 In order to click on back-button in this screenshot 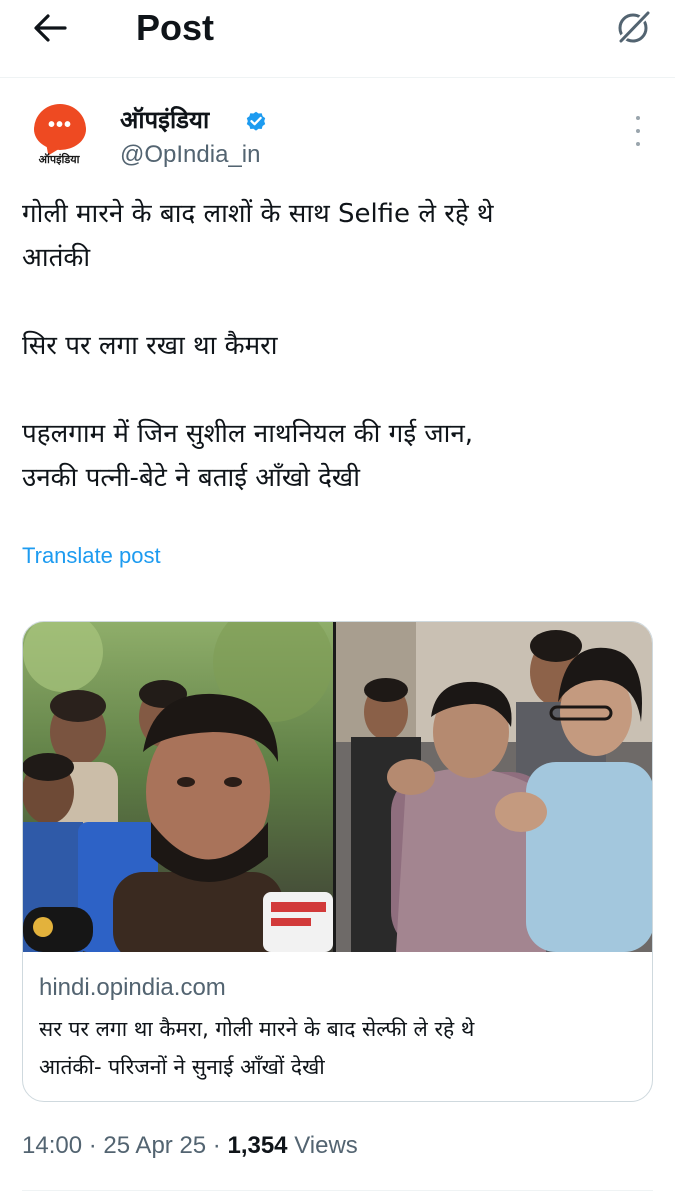, I will do `click(50, 28)`.